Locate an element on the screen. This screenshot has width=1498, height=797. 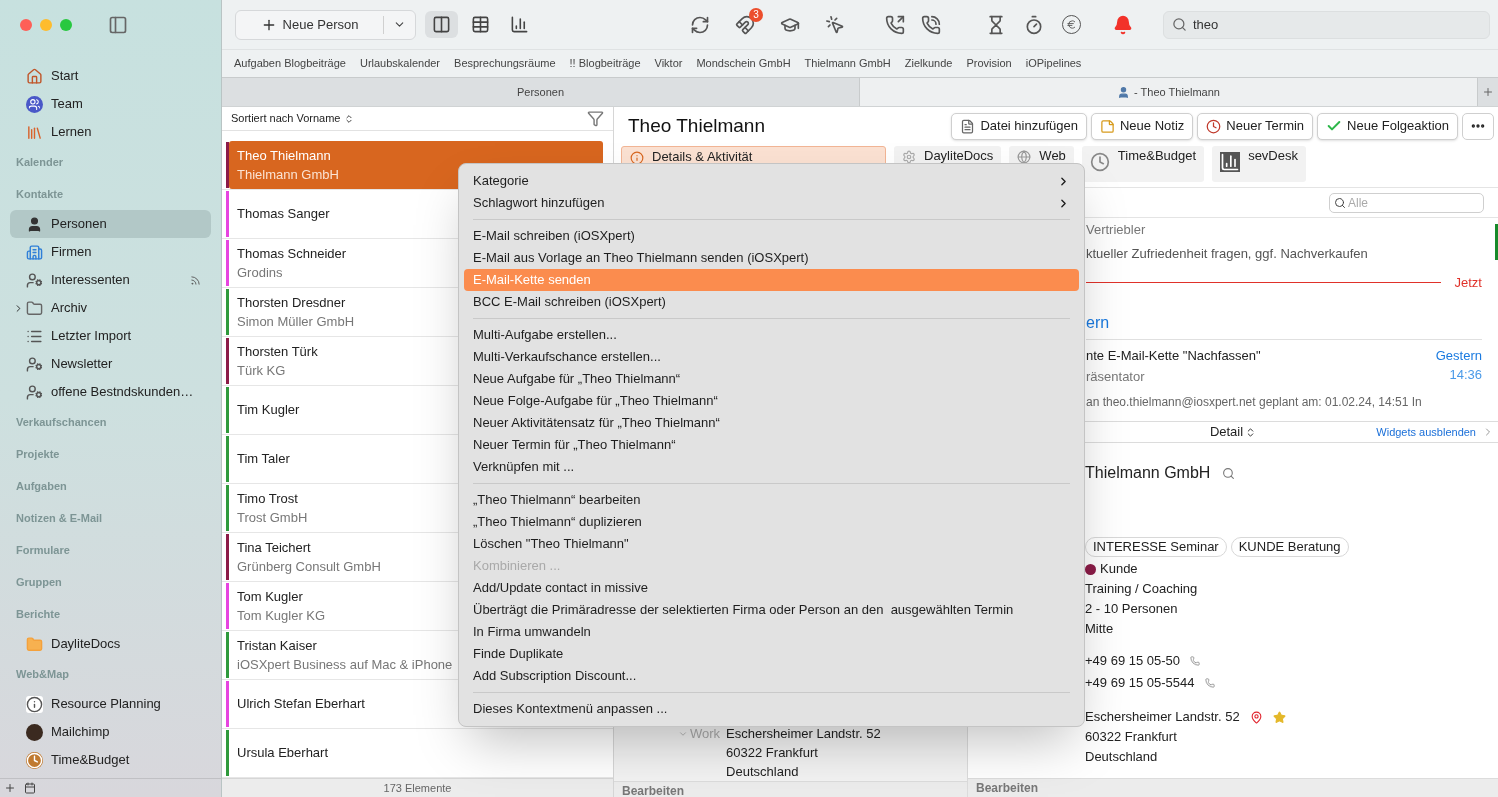
bell-icon is located at coordinates (1123, 24).